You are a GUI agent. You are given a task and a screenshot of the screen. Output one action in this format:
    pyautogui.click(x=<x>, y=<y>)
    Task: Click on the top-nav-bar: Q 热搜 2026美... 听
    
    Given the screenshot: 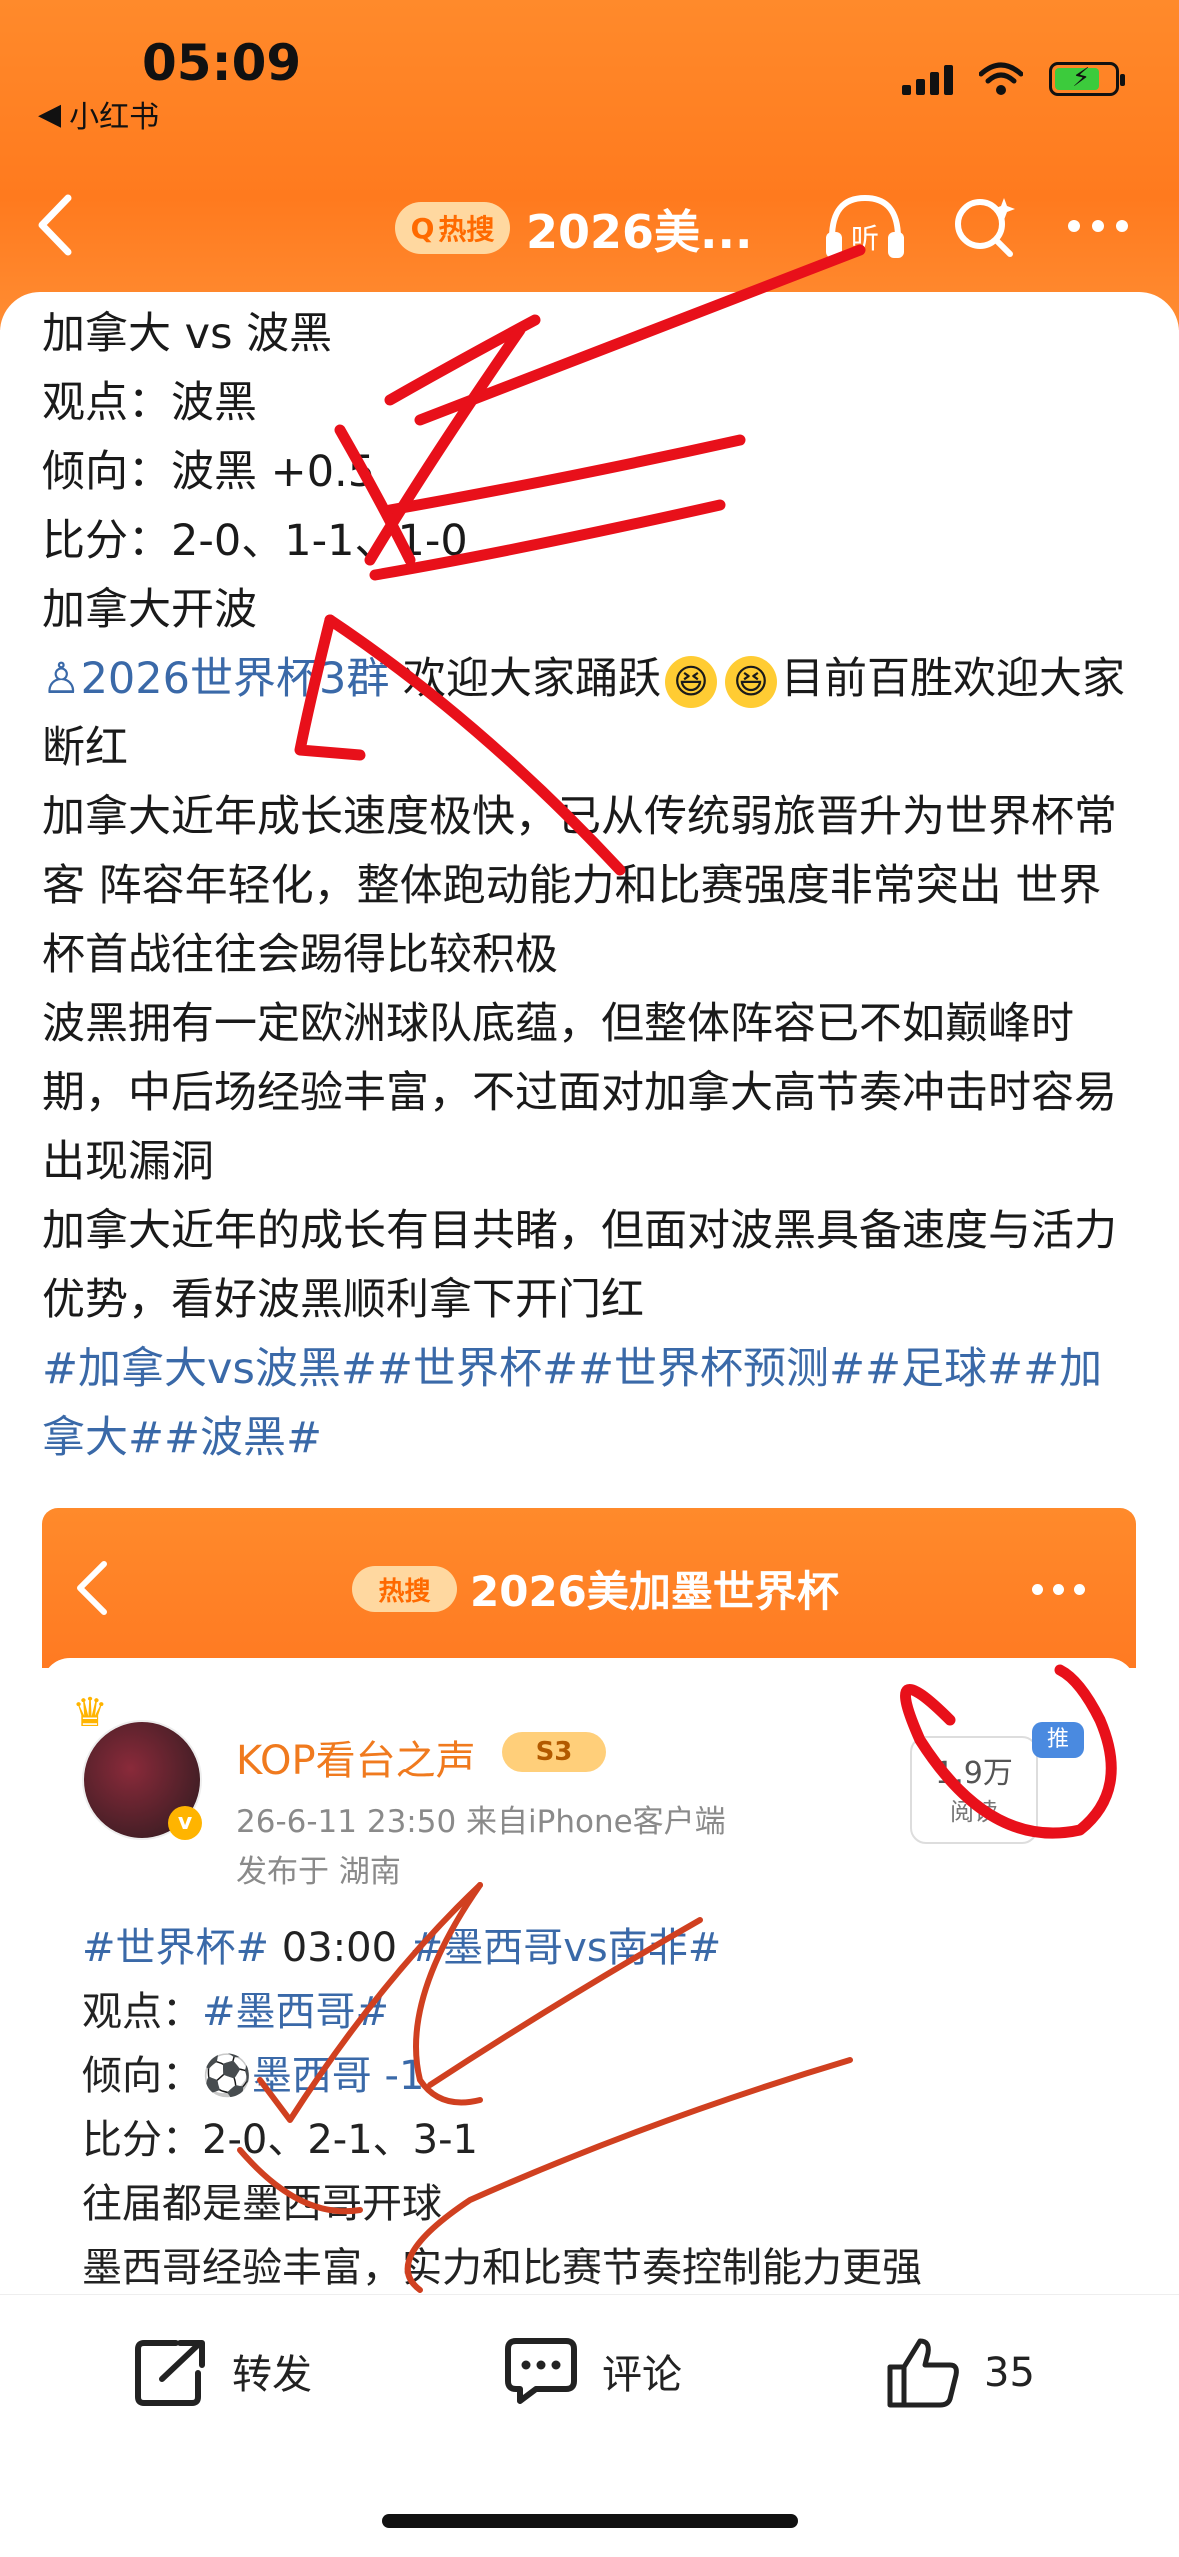 What is the action you would take?
    pyautogui.click(x=589, y=225)
    